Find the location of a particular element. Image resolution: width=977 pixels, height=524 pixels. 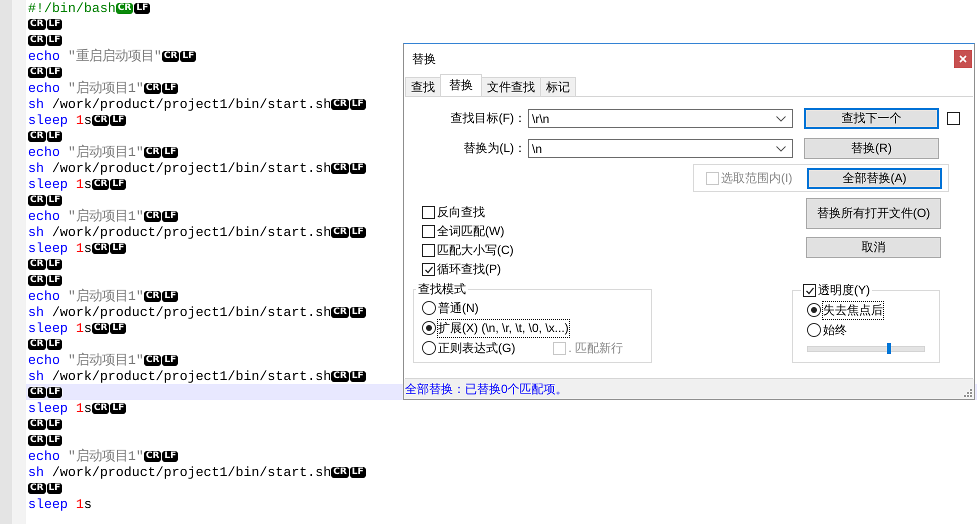

radio-label: 扩展(X) (\n, \r, \t, \0, \x...) is located at coordinates (503, 328).